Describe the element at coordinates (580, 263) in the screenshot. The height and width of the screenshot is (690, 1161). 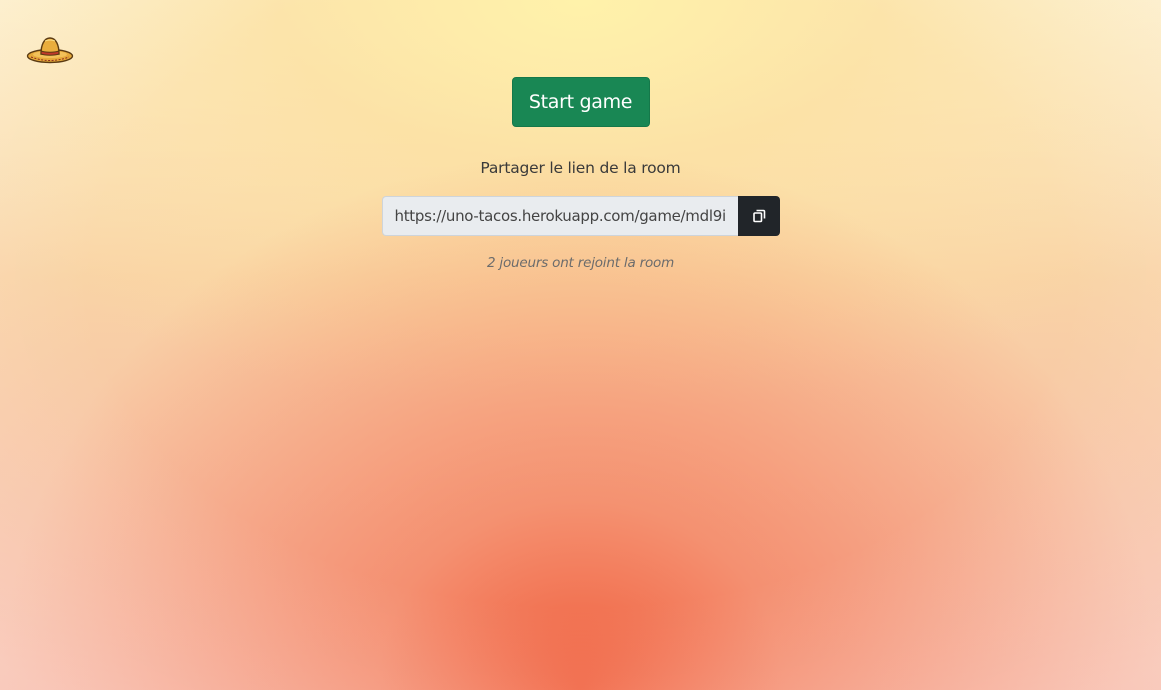
I see `players-joined-status: 2 joueurs ont rejoint la room` at that location.